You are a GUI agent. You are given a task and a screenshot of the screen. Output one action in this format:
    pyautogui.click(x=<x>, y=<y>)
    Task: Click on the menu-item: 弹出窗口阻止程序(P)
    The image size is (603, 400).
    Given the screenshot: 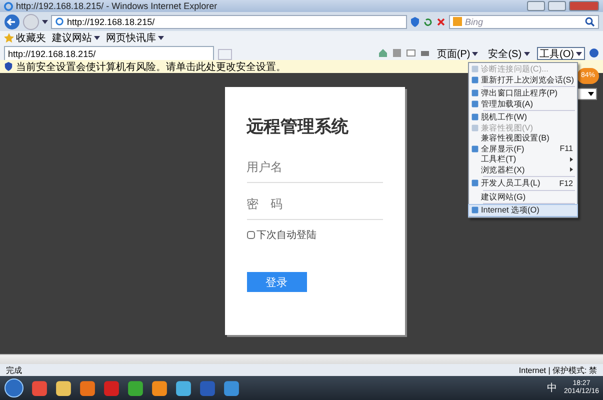 What is the action you would take?
    pyautogui.click(x=523, y=93)
    